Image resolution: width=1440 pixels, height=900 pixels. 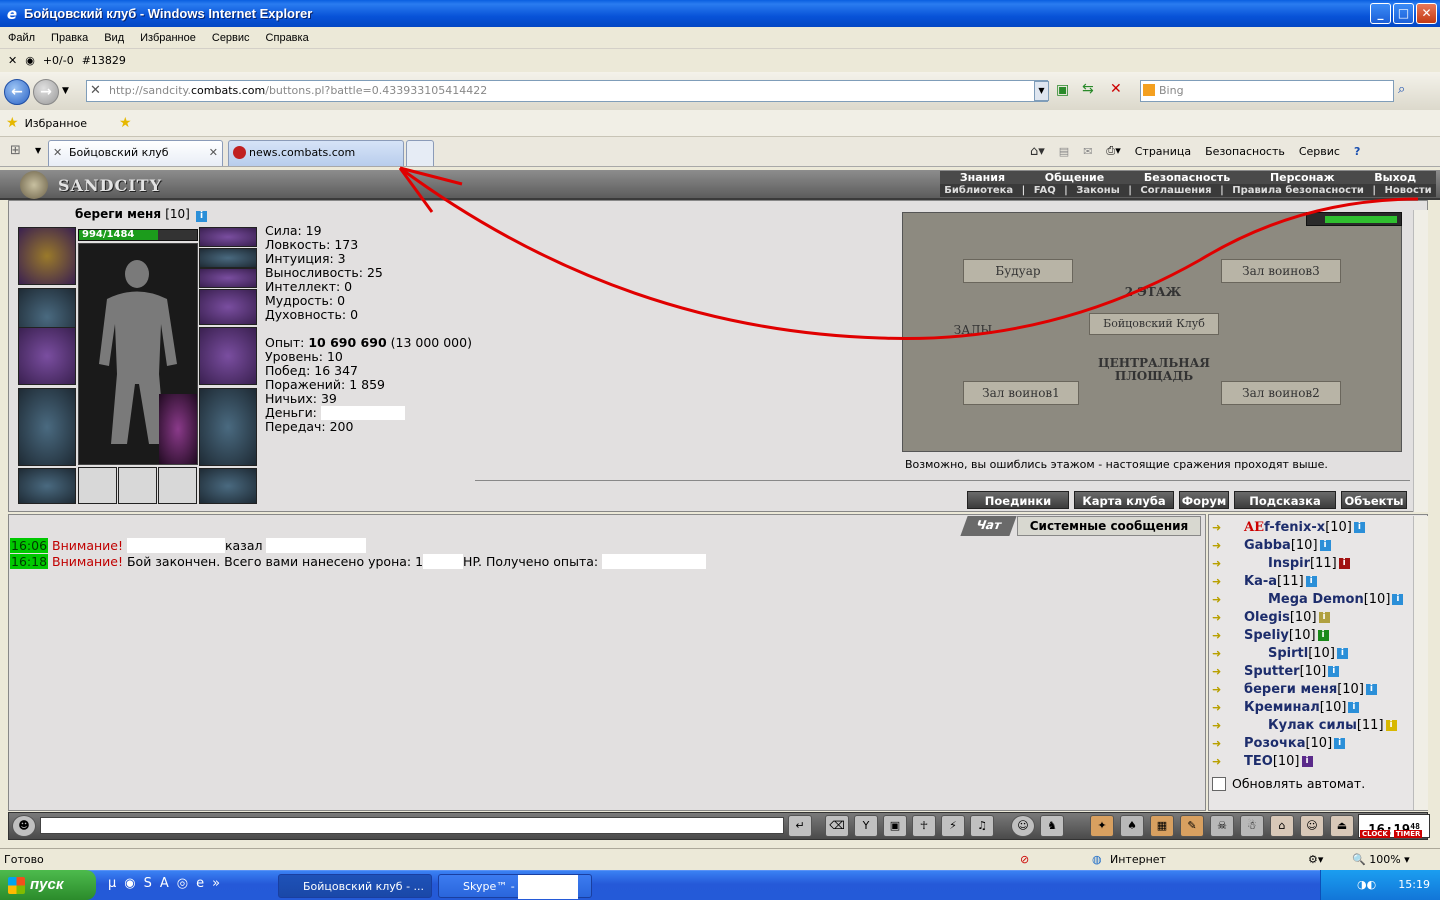 I want to click on menu-favorites: Избранное, so click(x=168, y=38).